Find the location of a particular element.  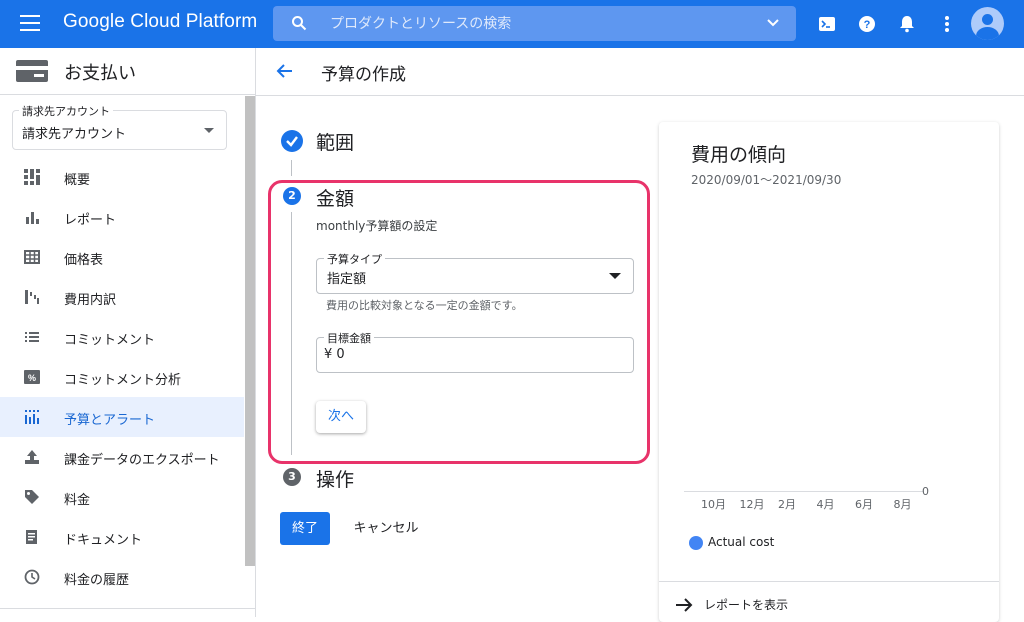

budget-icon is located at coordinates (32, 417).